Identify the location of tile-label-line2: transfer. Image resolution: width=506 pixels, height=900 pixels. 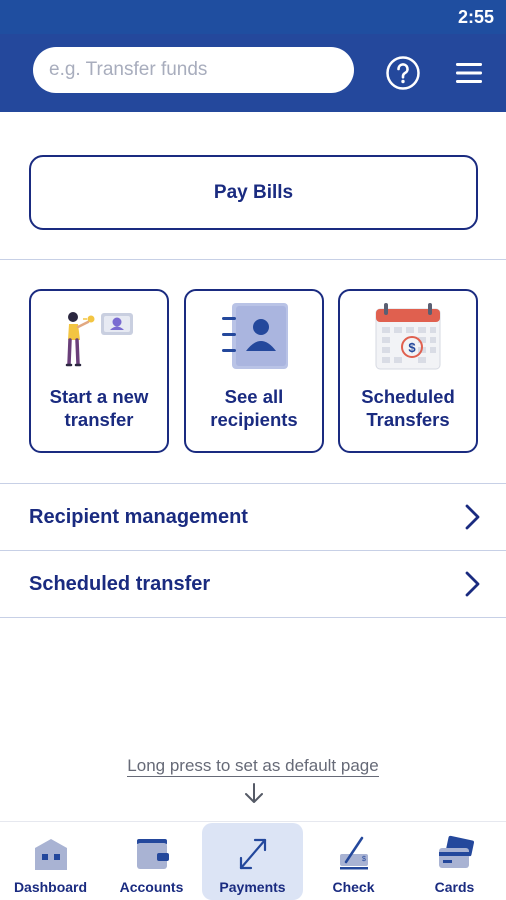
(99, 419).